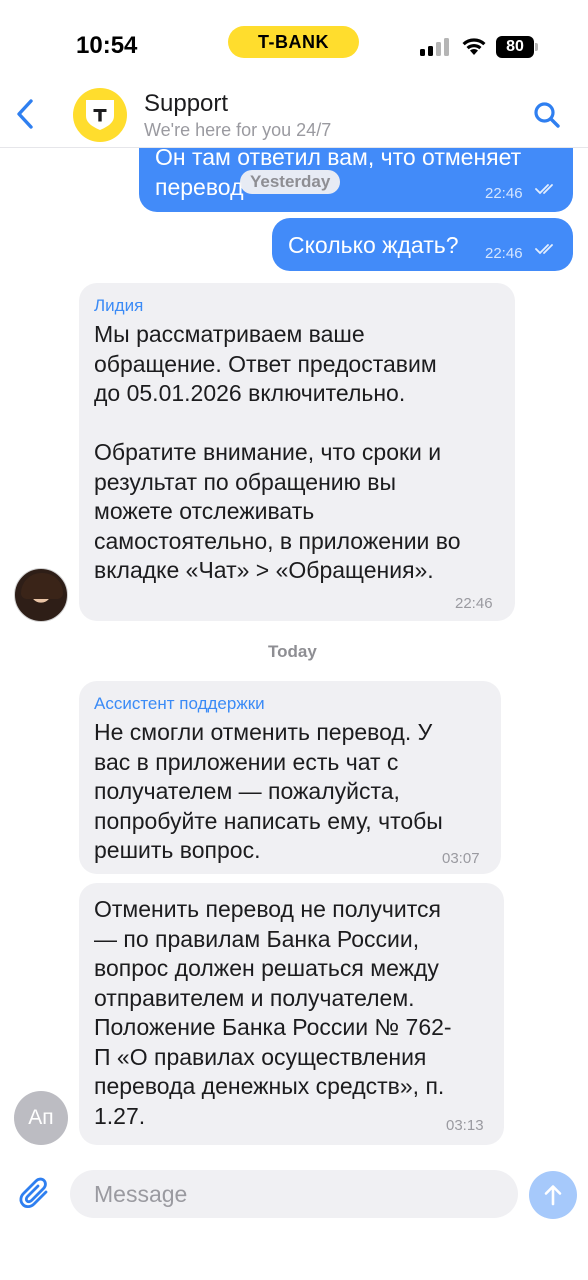 This screenshot has height=1280, width=588. I want to click on agent-avatar, so click(41, 595).